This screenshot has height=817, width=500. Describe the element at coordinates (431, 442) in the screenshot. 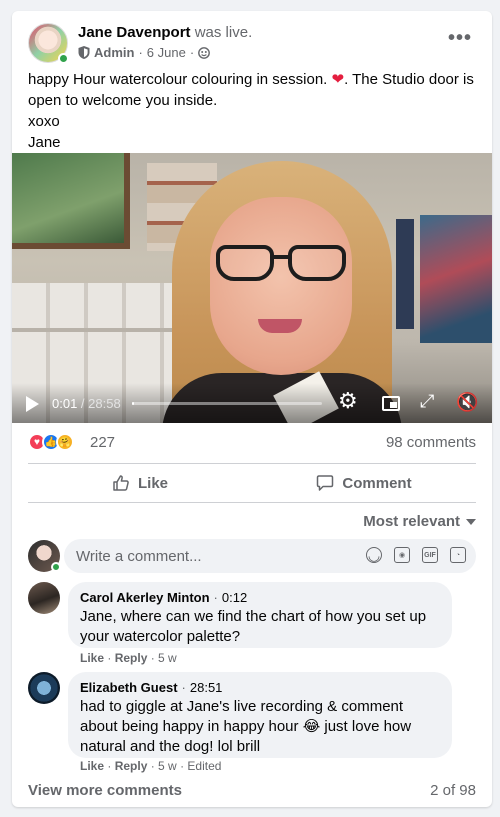

I see `comment-count: 98 comments` at that location.